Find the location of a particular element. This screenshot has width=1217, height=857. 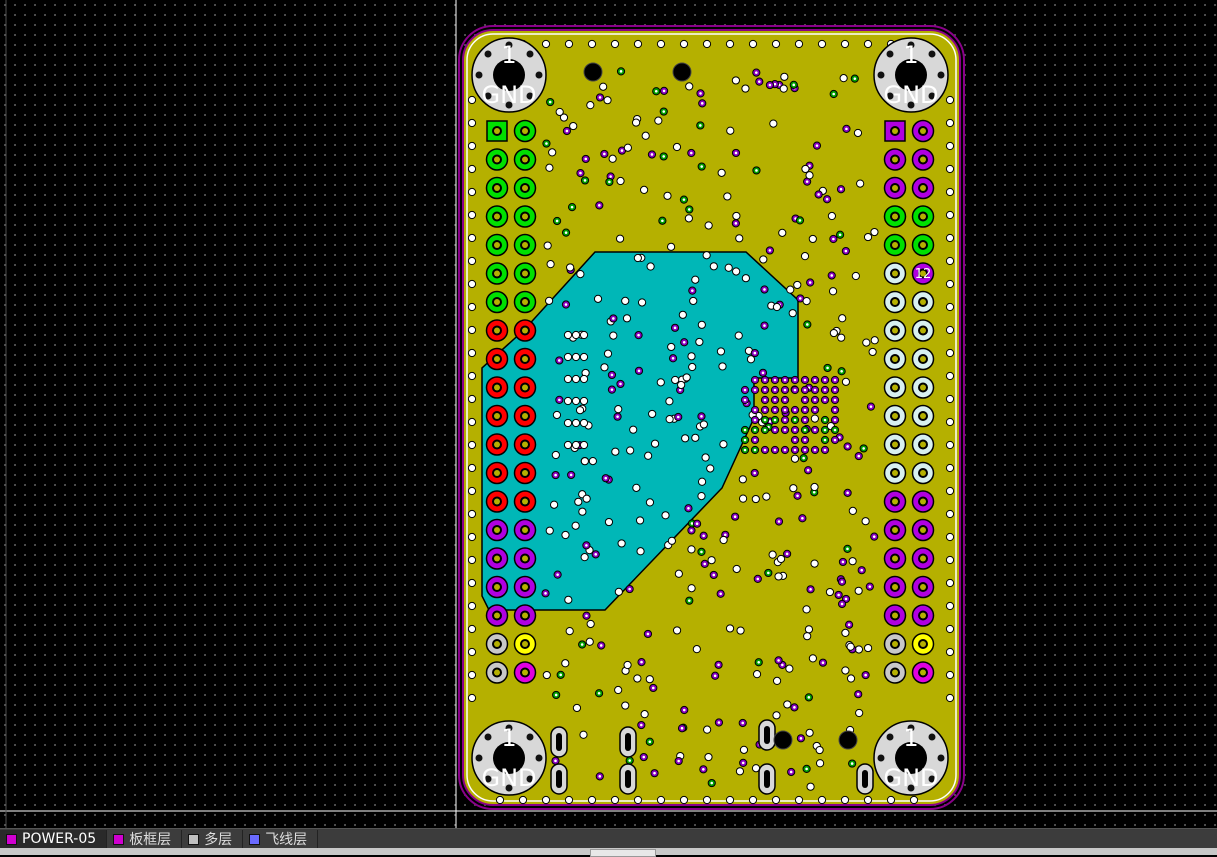

layer-tab-bar: POWER-05 板框层 多层 飞线层 is located at coordinates (608, 838).